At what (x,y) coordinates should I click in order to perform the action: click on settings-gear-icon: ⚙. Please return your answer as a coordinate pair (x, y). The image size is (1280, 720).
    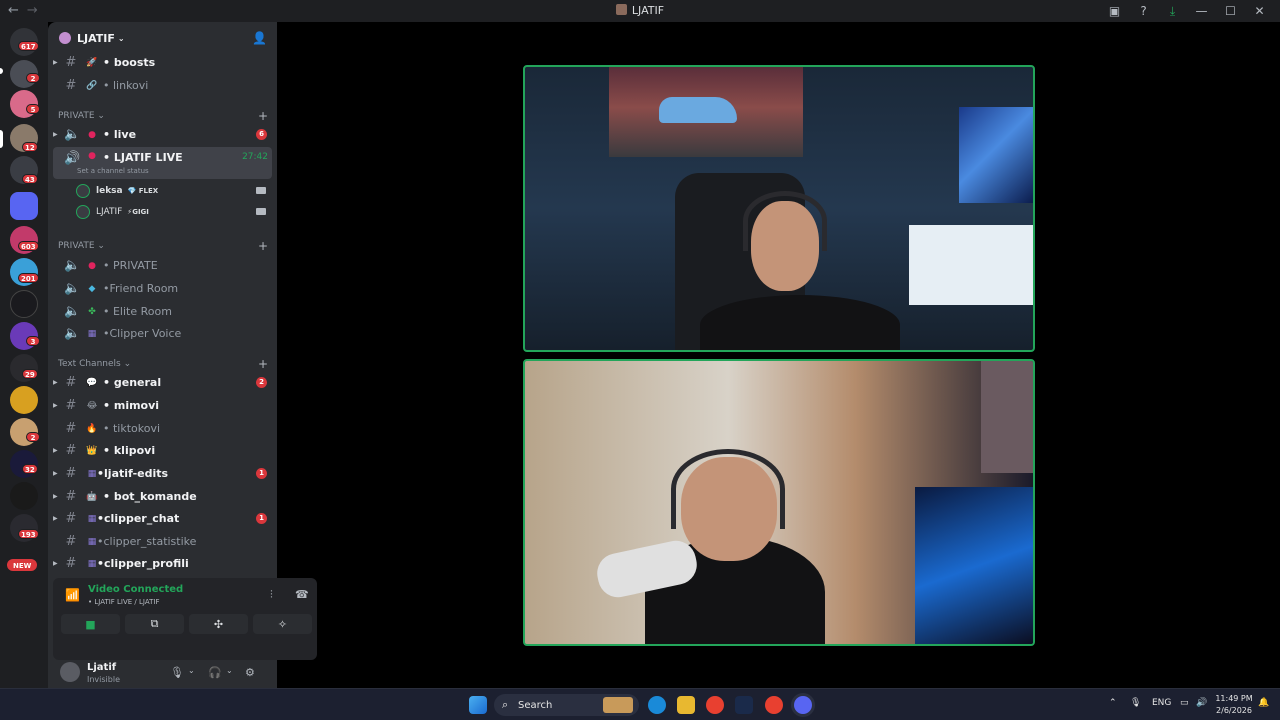
    Looking at the image, I should click on (250, 672).